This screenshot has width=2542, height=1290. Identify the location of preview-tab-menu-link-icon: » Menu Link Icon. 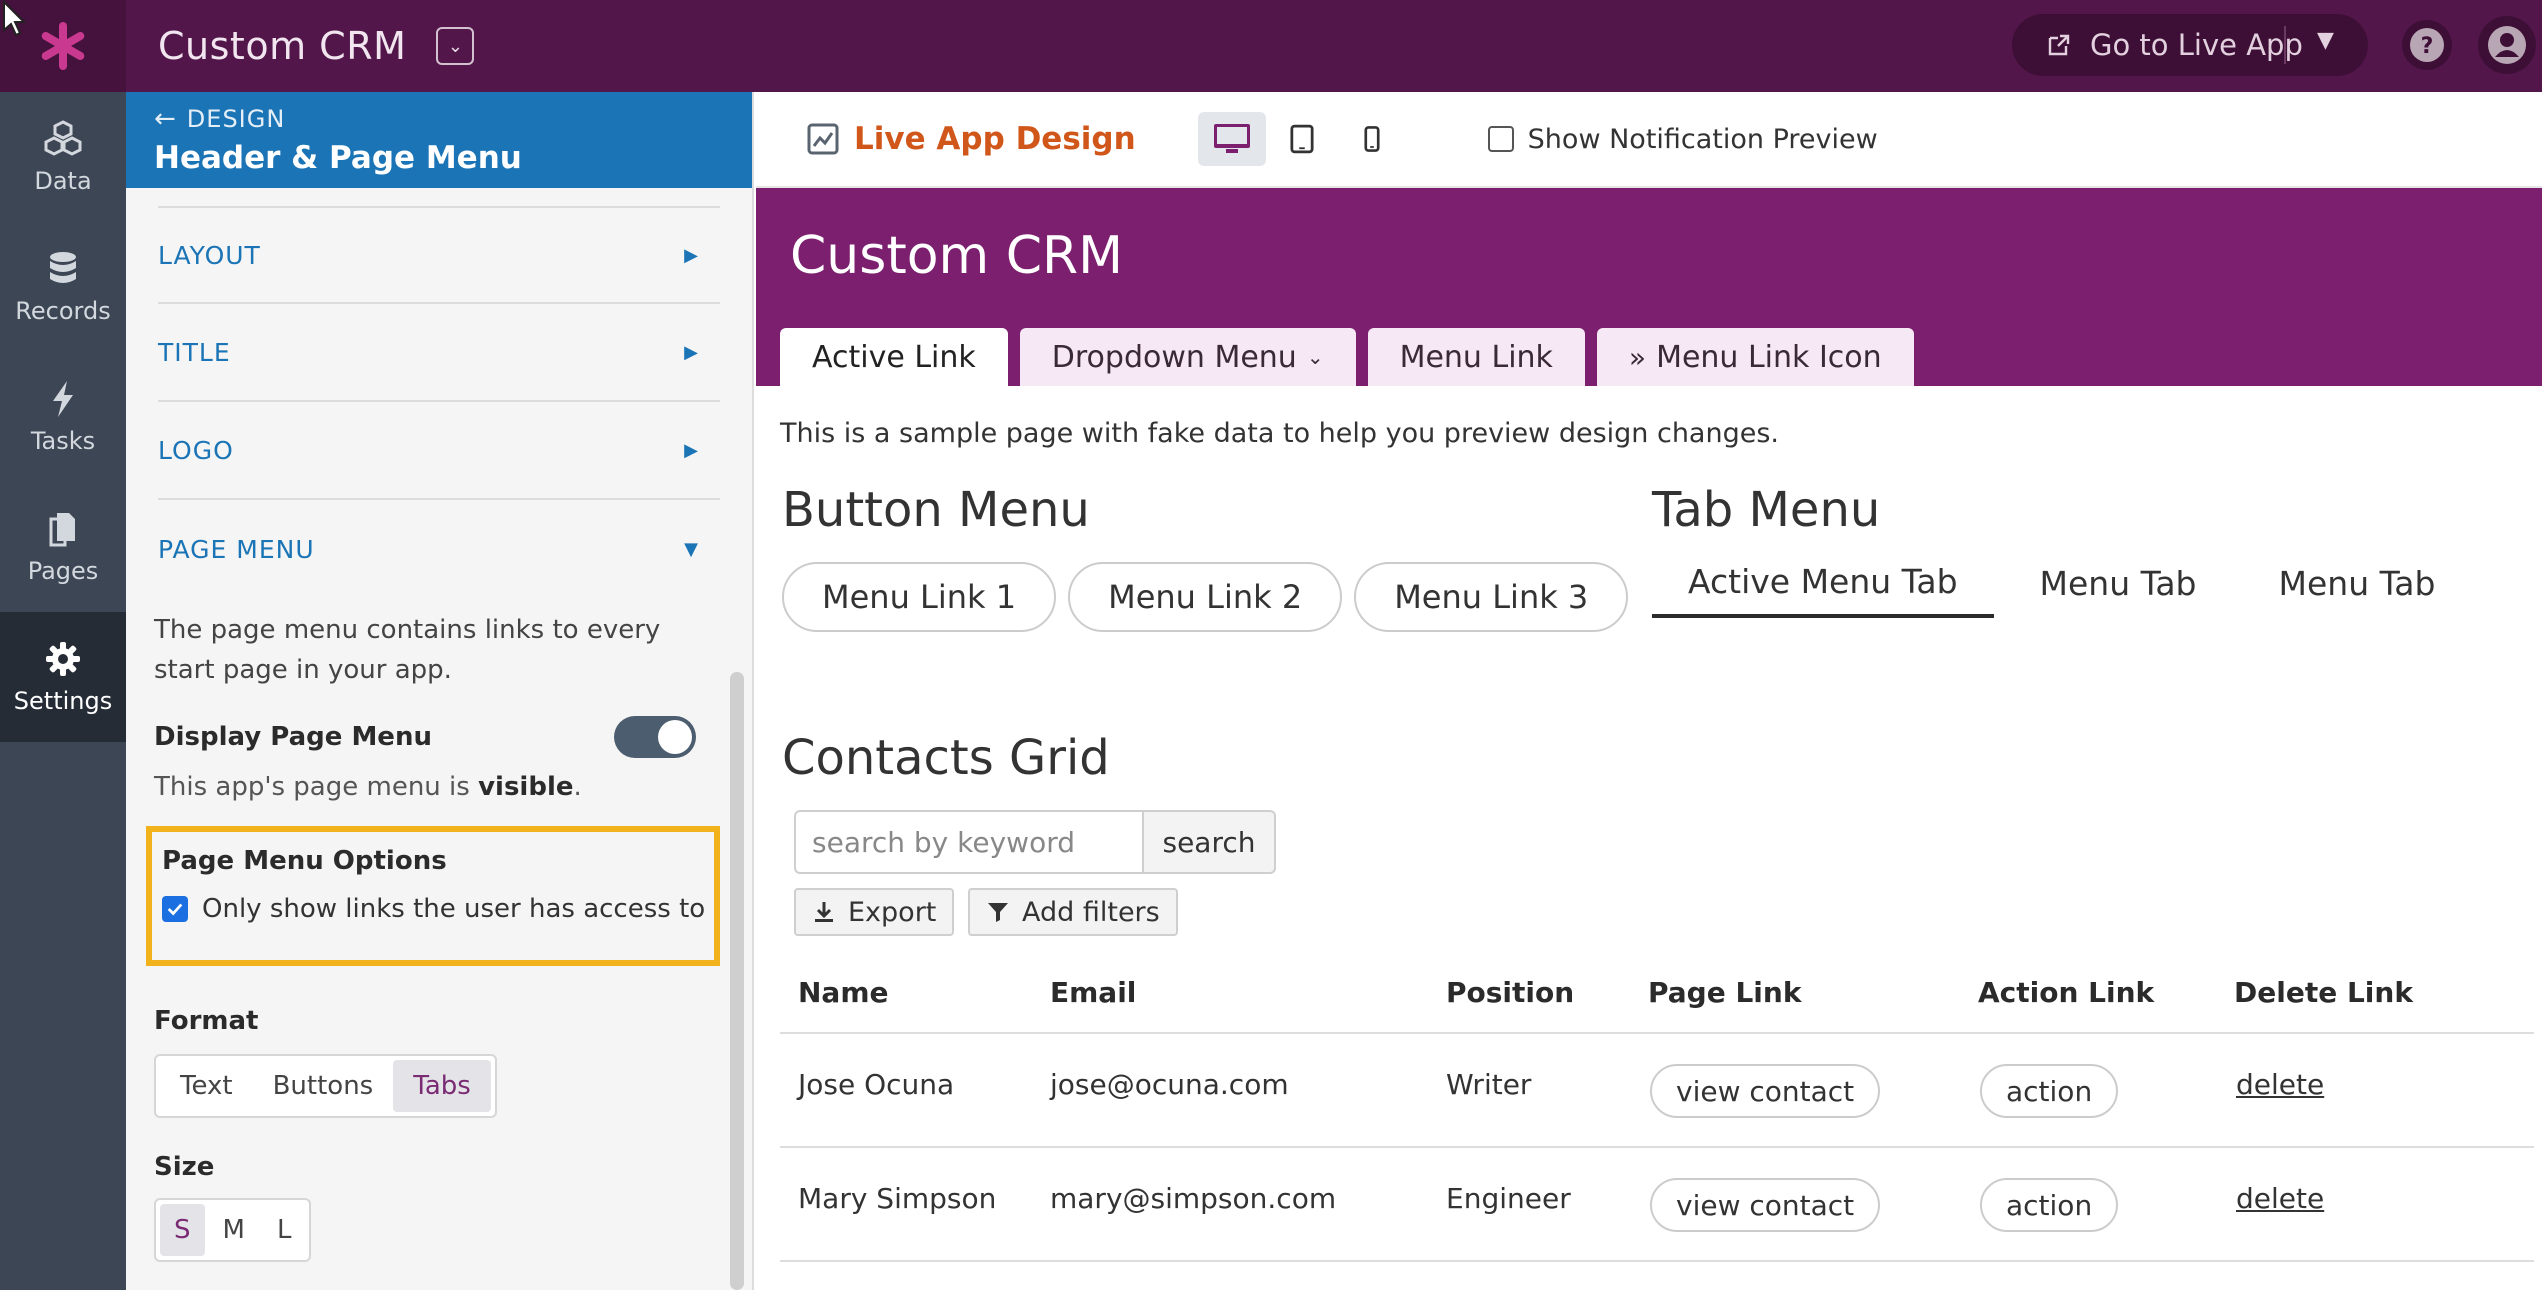
(1755, 357).